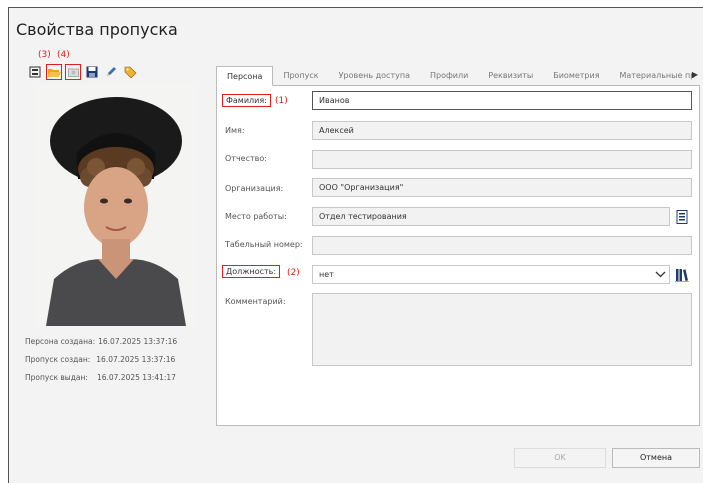 This screenshot has height=483, width=703. Describe the element at coordinates (491, 274) in the screenshot. I see `position-select: нет` at that location.